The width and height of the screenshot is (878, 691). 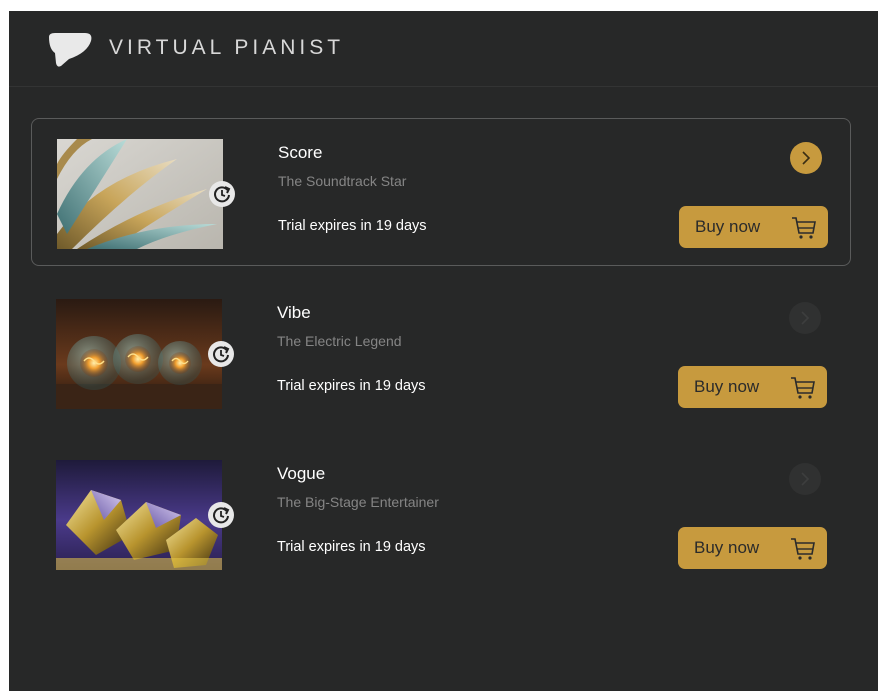 I want to click on product-name: Score, so click(x=300, y=152).